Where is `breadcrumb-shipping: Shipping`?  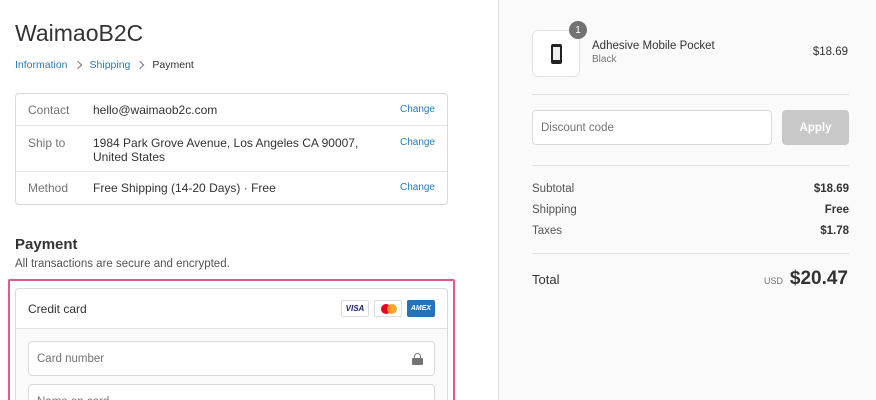
breadcrumb-shipping: Shipping is located at coordinates (110, 65).